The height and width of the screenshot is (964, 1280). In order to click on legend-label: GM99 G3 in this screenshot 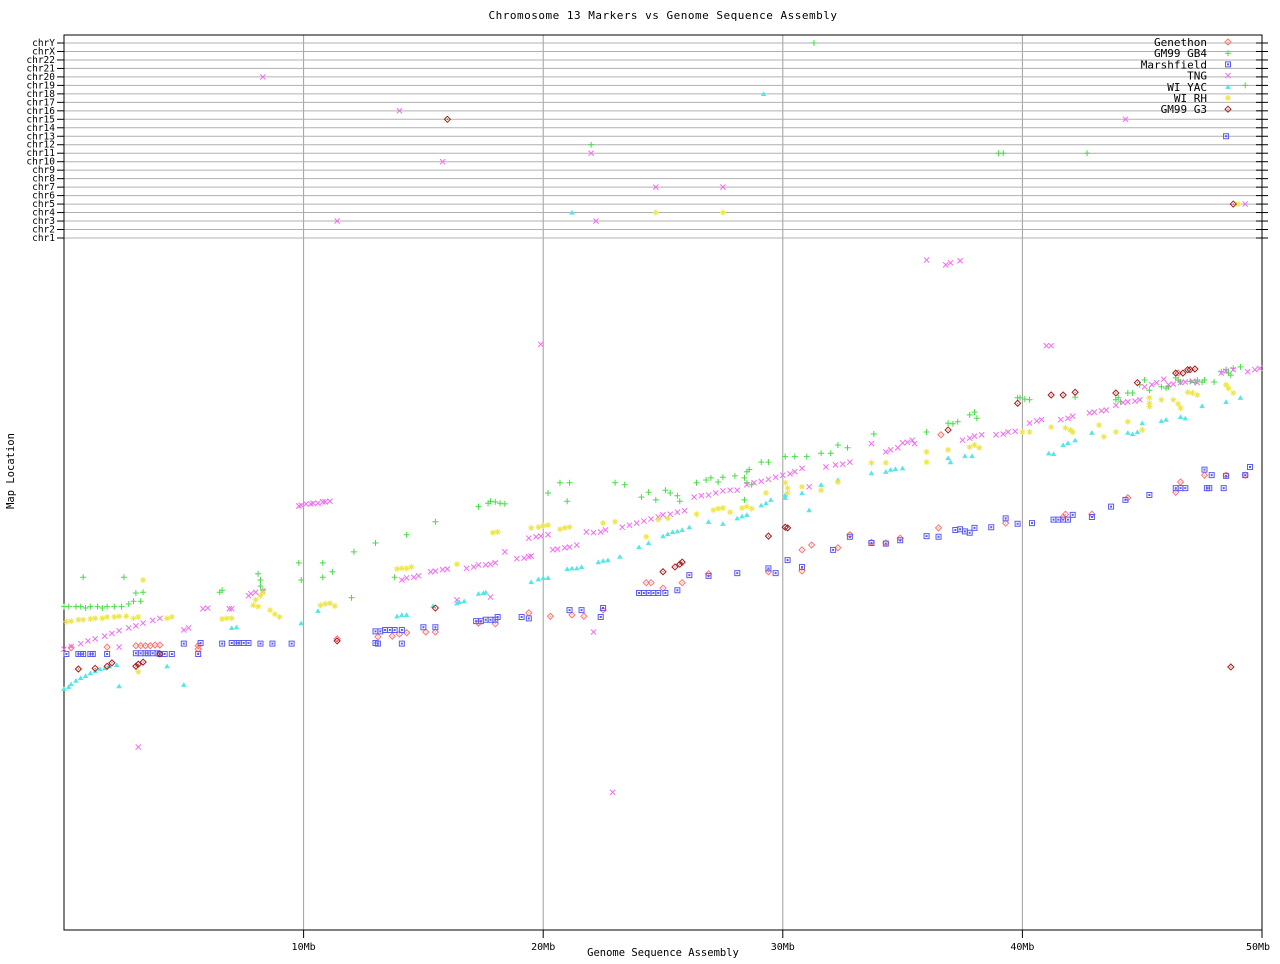, I will do `click(1184, 109)`.